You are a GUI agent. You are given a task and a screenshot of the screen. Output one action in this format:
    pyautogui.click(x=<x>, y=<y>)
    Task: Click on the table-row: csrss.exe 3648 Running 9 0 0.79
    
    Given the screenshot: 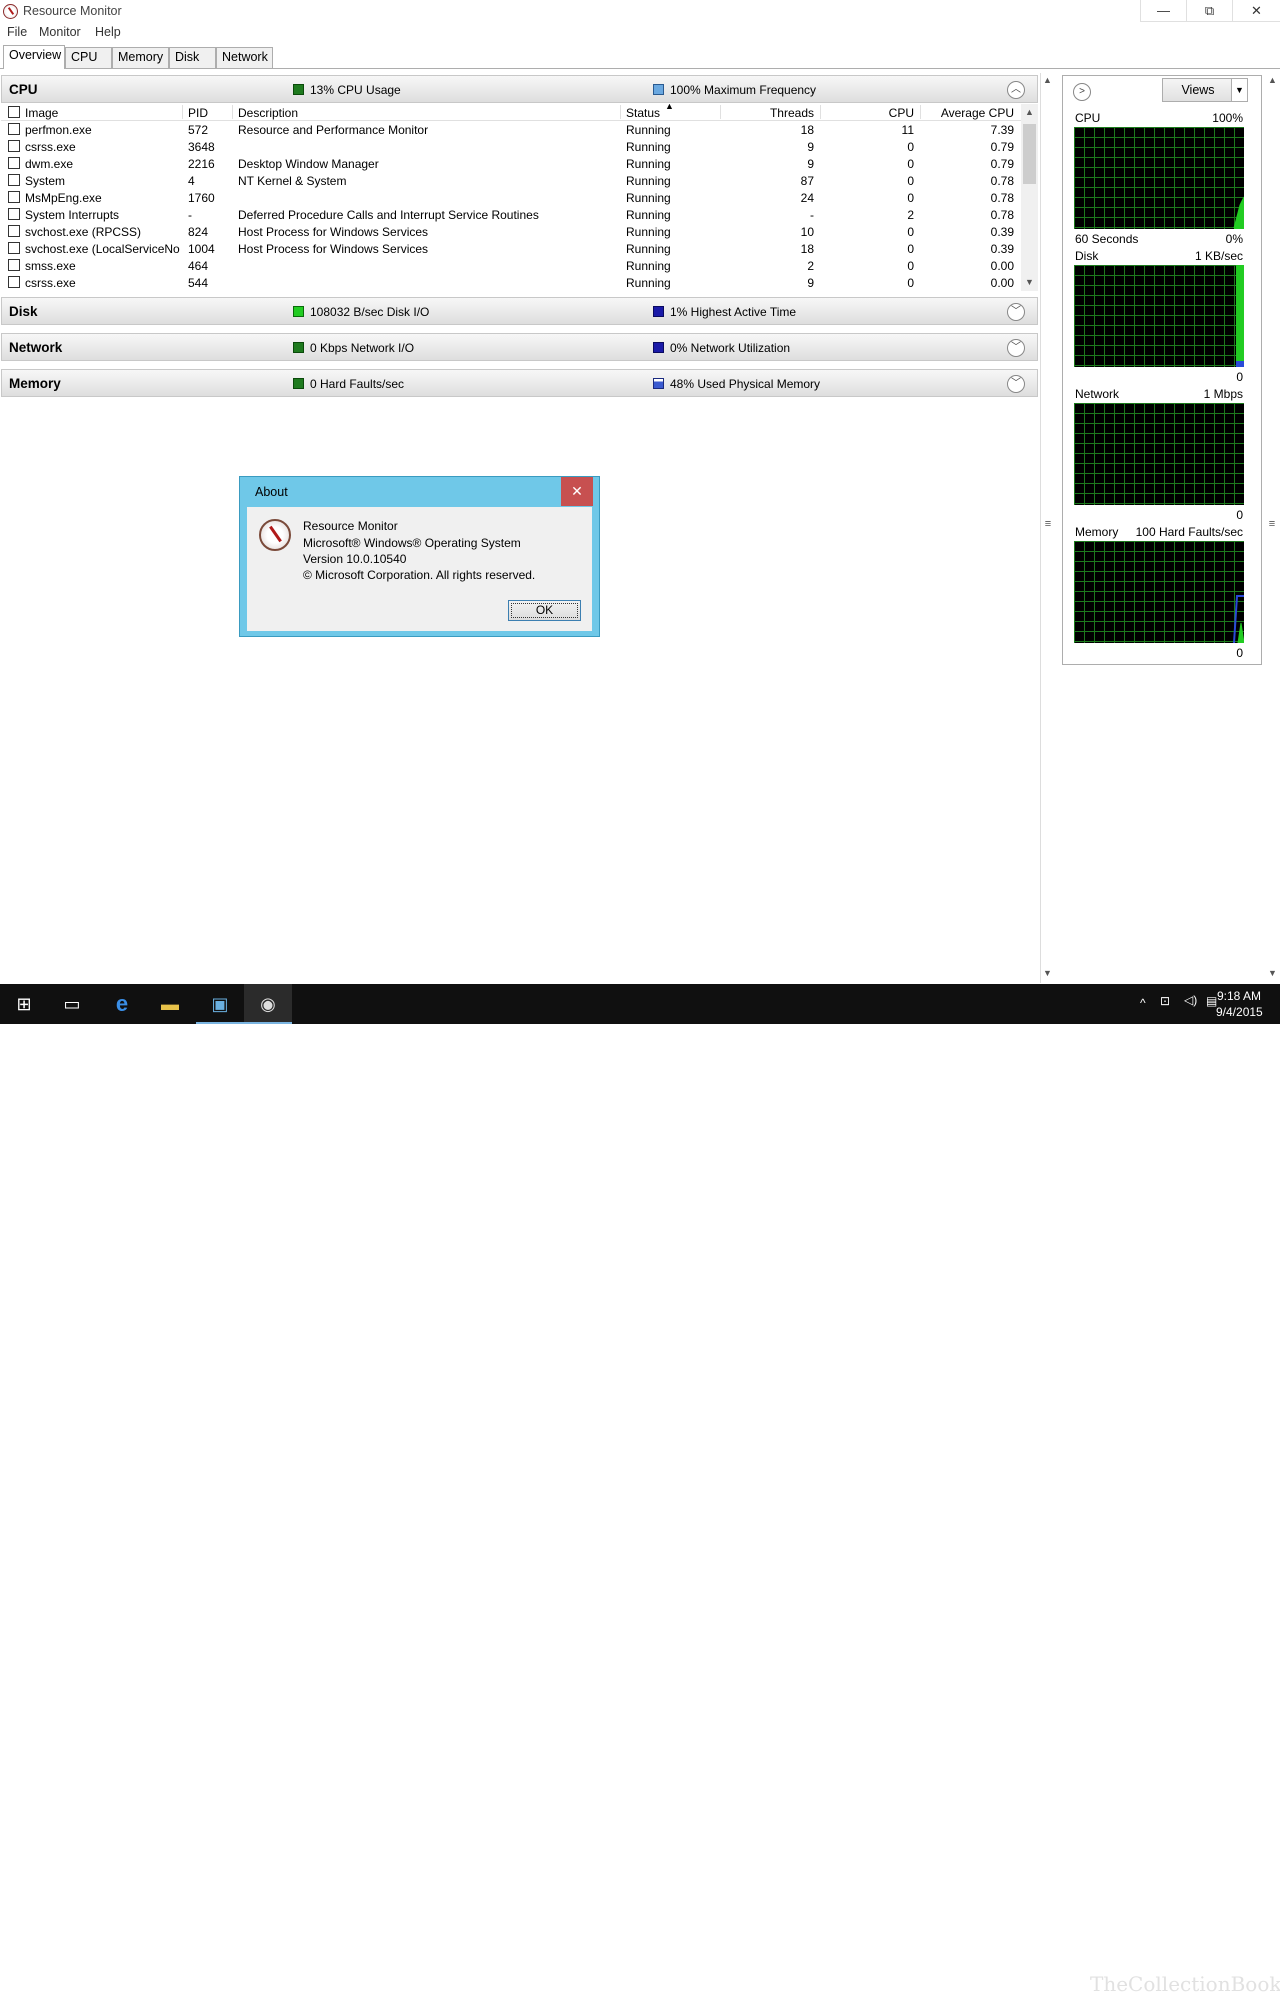 What is the action you would take?
    pyautogui.click(x=511, y=146)
    